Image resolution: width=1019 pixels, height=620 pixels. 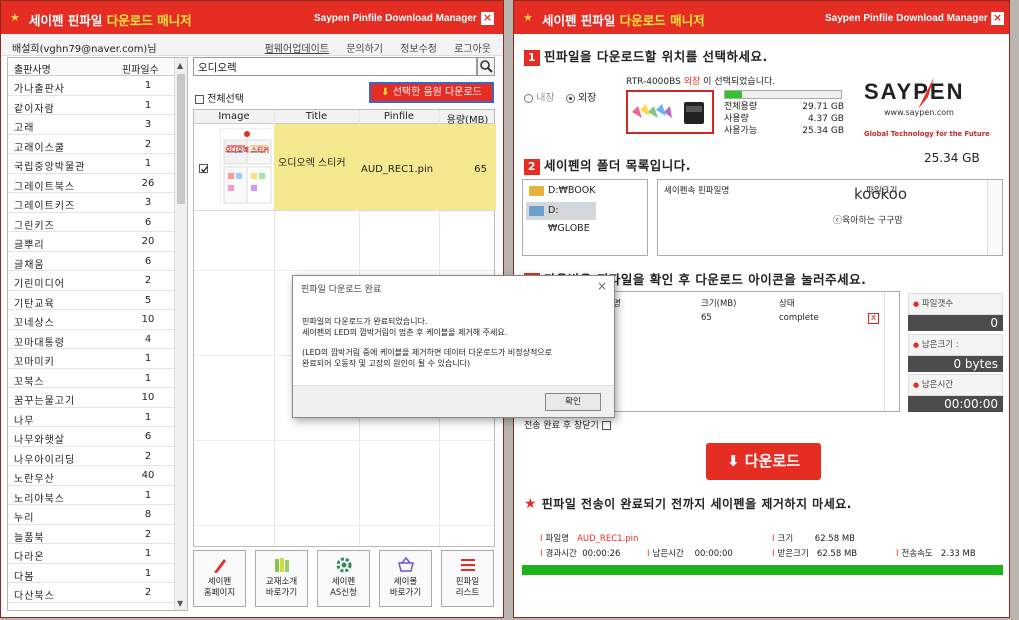 I want to click on scroll-thumb, so click(x=181, y=139).